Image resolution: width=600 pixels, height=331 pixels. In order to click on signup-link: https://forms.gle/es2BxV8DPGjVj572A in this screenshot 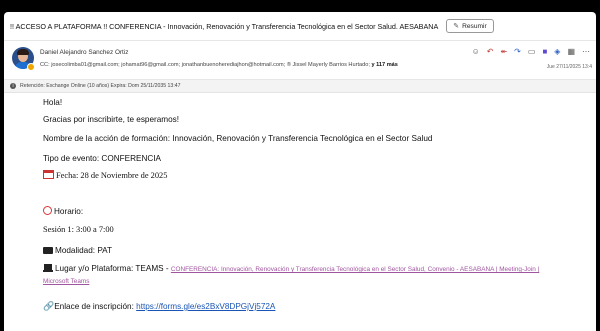, I will do `click(205, 306)`.